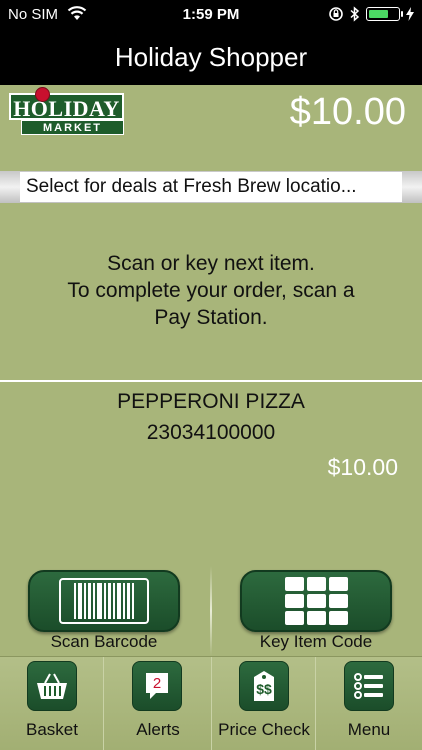 The height and width of the screenshot is (750, 422). I want to click on action-area: Scan Barcode Key Item Code, so click(211, 611).